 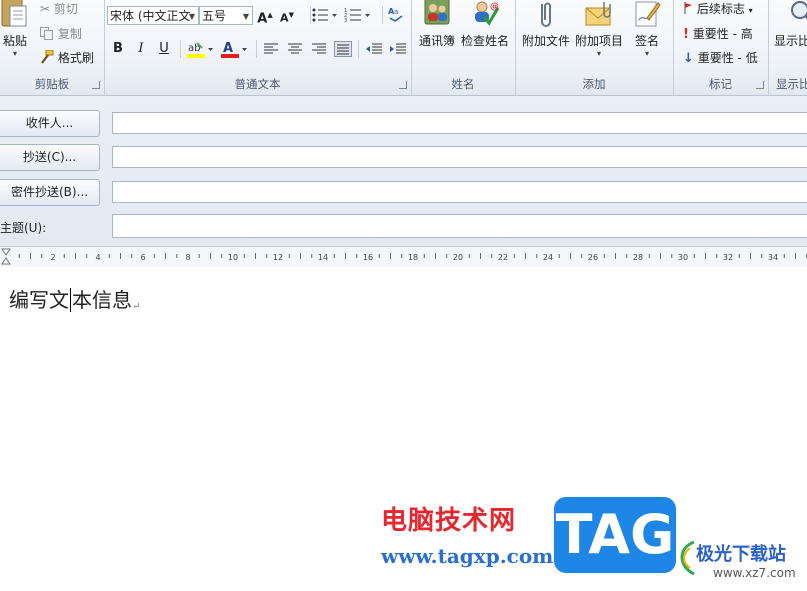 I want to click on font-color-icon: A, so click(x=235, y=50).